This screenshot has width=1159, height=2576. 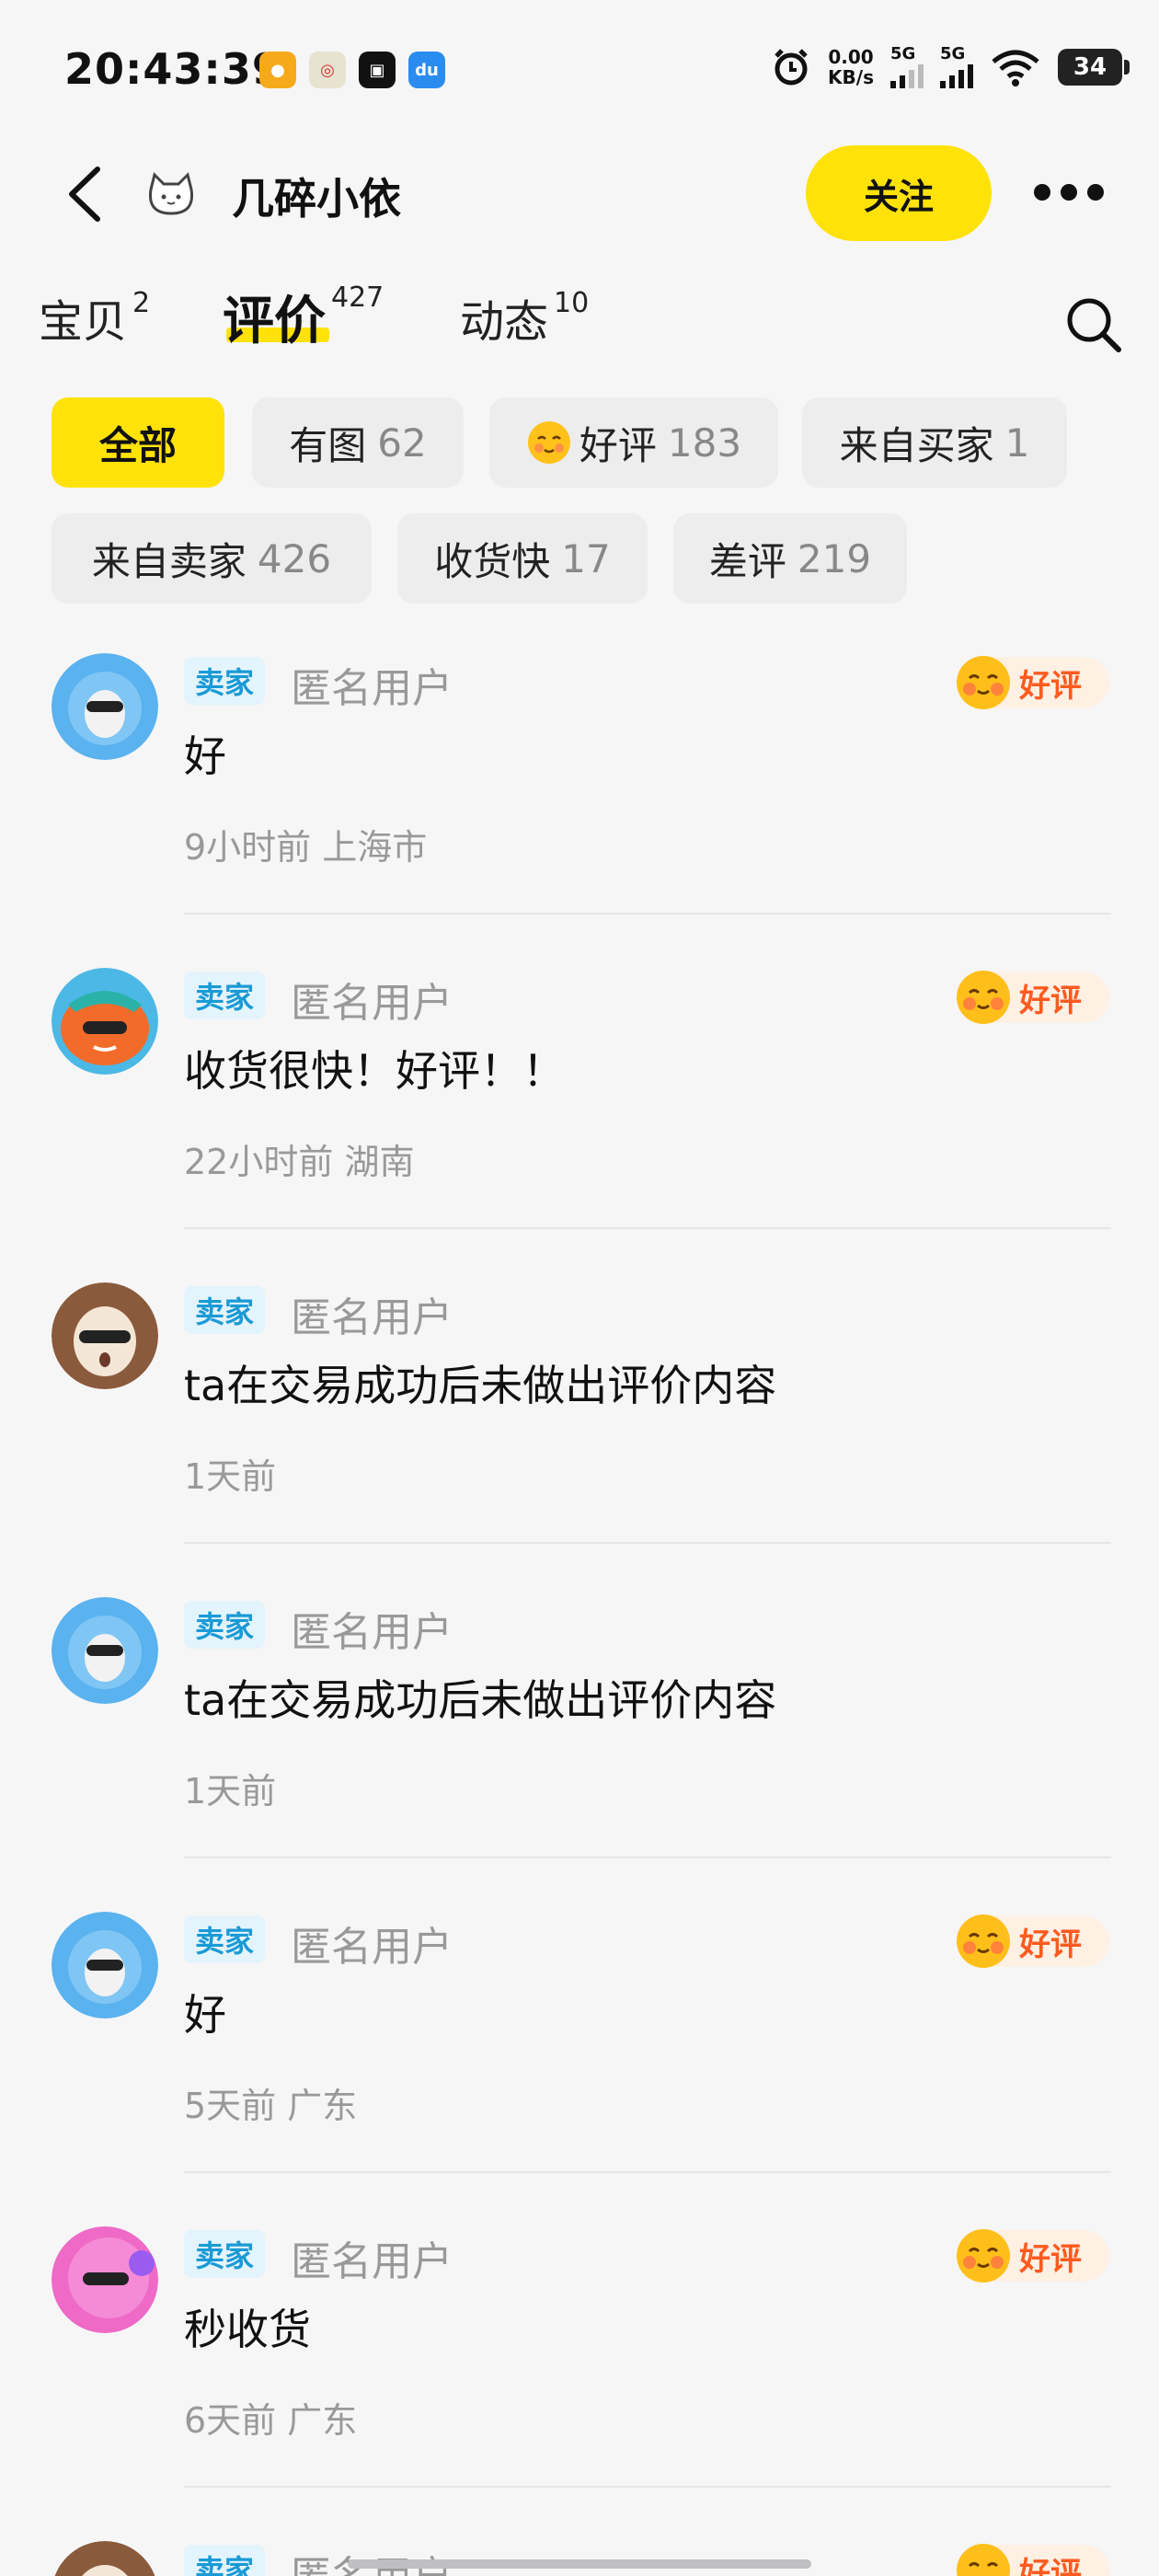 I want to click on review-item: 卖家 匿名用户 好评 好 5天前 广东, so click(x=579, y=2050).